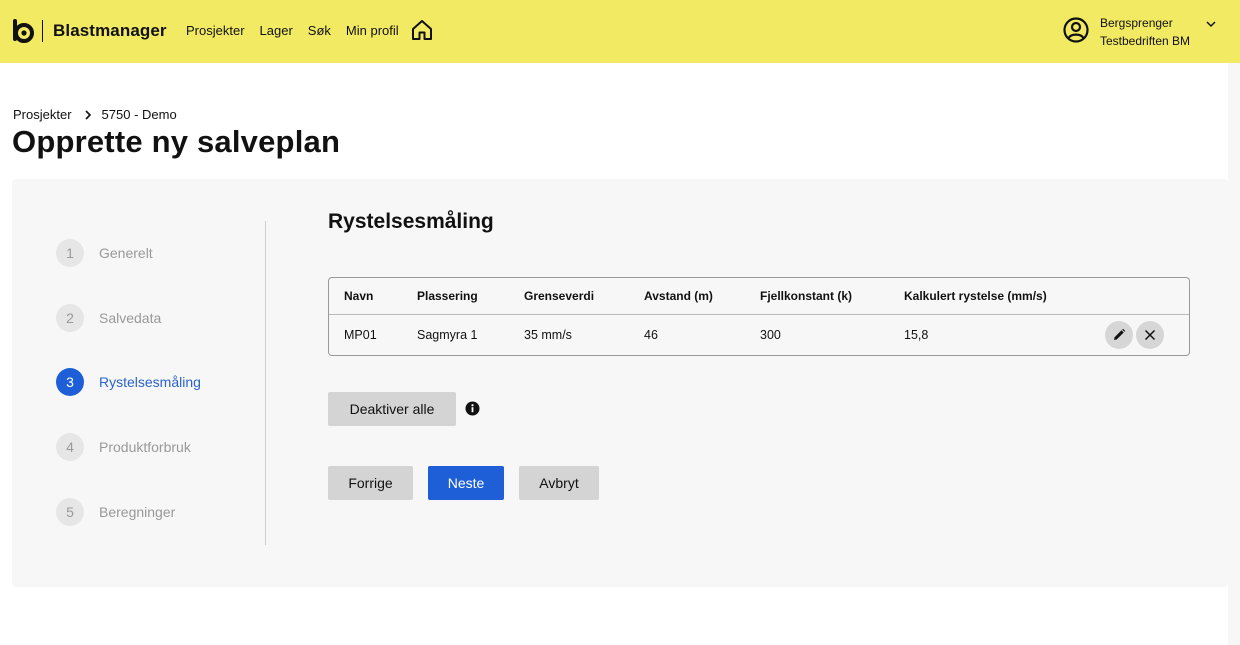 Image resolution: width=1240 pixels, height=645 pixels. What do you see at coordinates (42, 31) in the screenshot?
I see `logo-divider` at bounding box center [42, 31].